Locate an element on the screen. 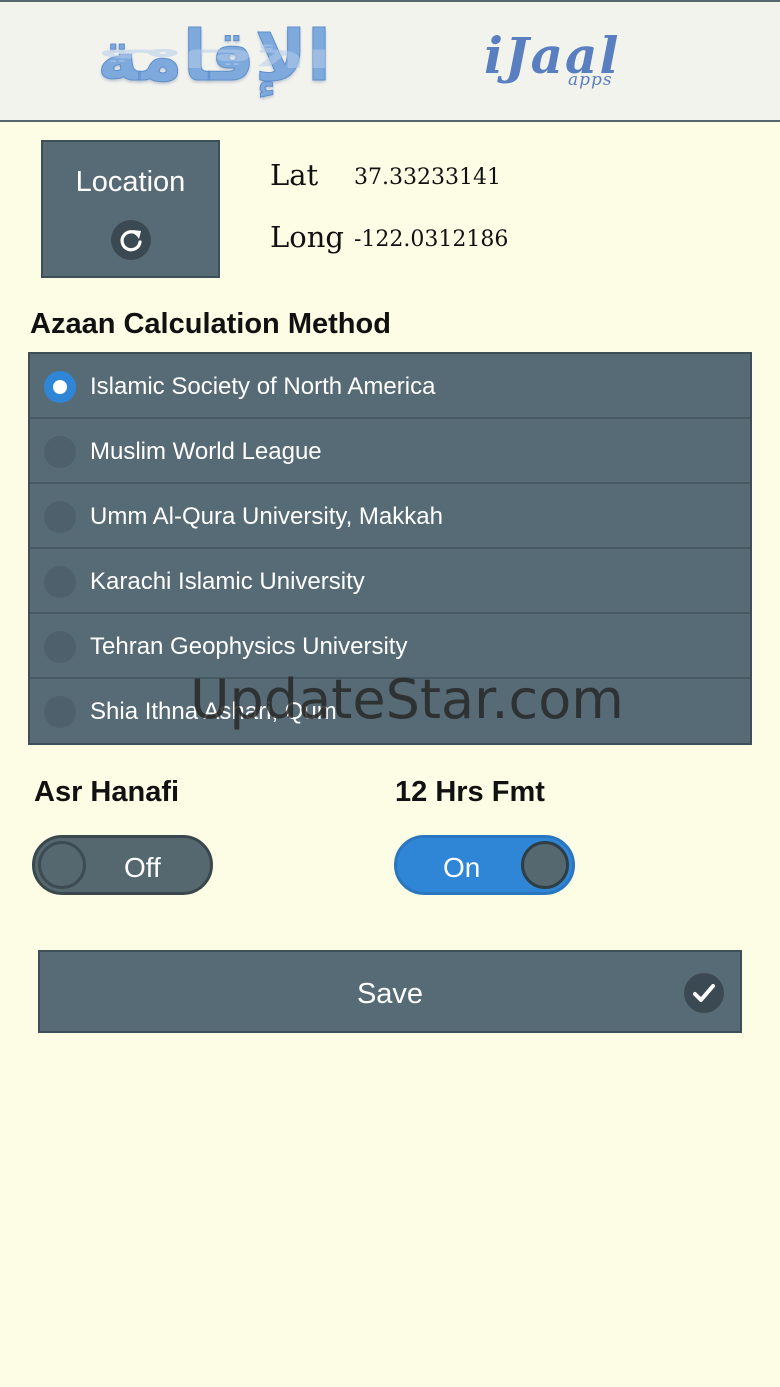 Image resolution: width=780 pixels, height=1387 pixels. method-option-tehran: Tehran Geophysics University is located at coordinates (390, 646).